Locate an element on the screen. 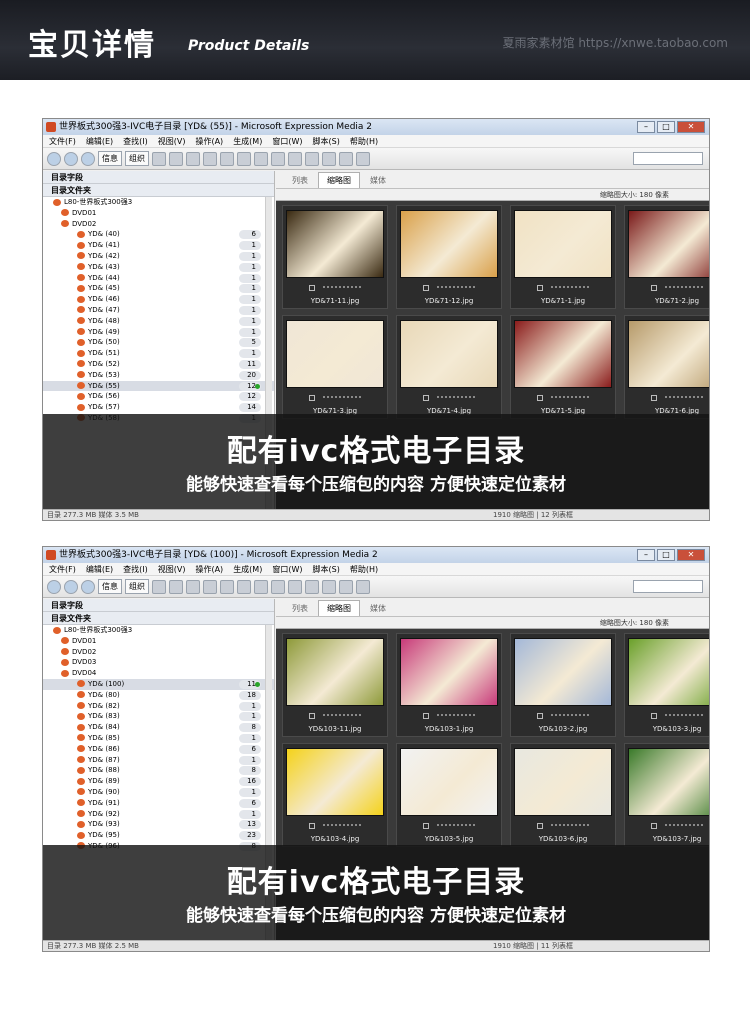 This screenshot has width=750, height=1015. thumbnail-card: YD&103-4.jpg is located at coordinates (335, 795).